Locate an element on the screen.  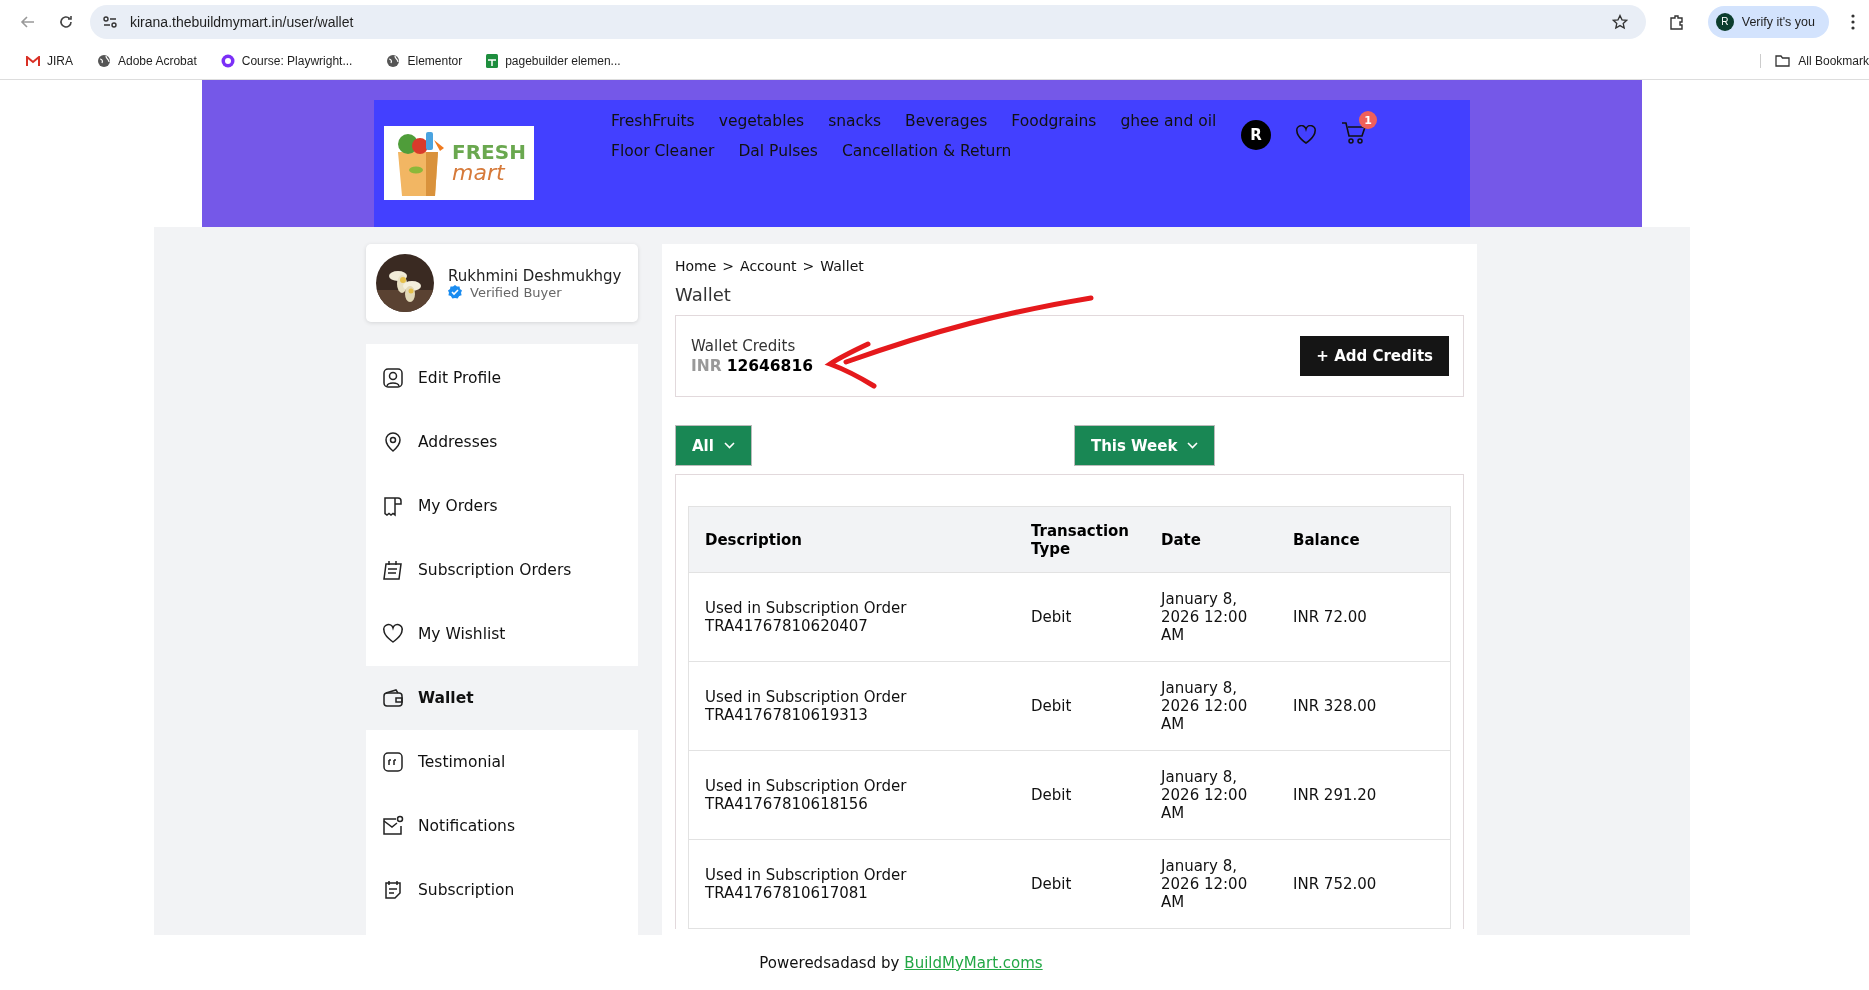
bookmark-star-icon is located at coordinates (1619, 21).